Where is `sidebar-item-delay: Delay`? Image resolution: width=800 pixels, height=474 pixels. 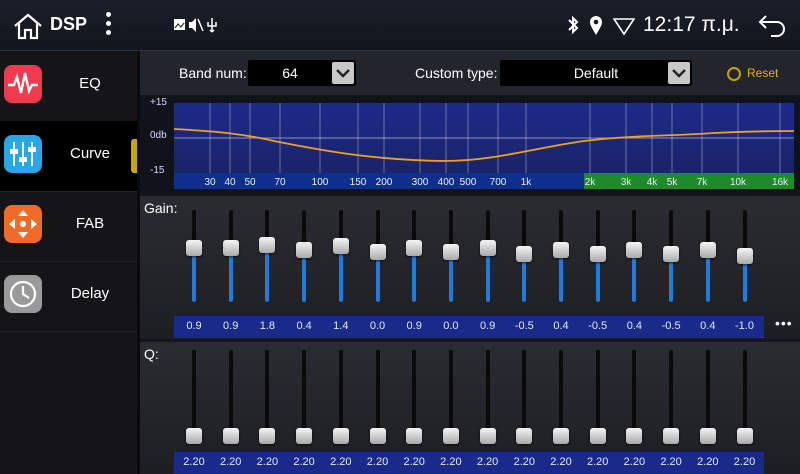 sidebar-item-delay: Delay is located at coordinates (68, 296).